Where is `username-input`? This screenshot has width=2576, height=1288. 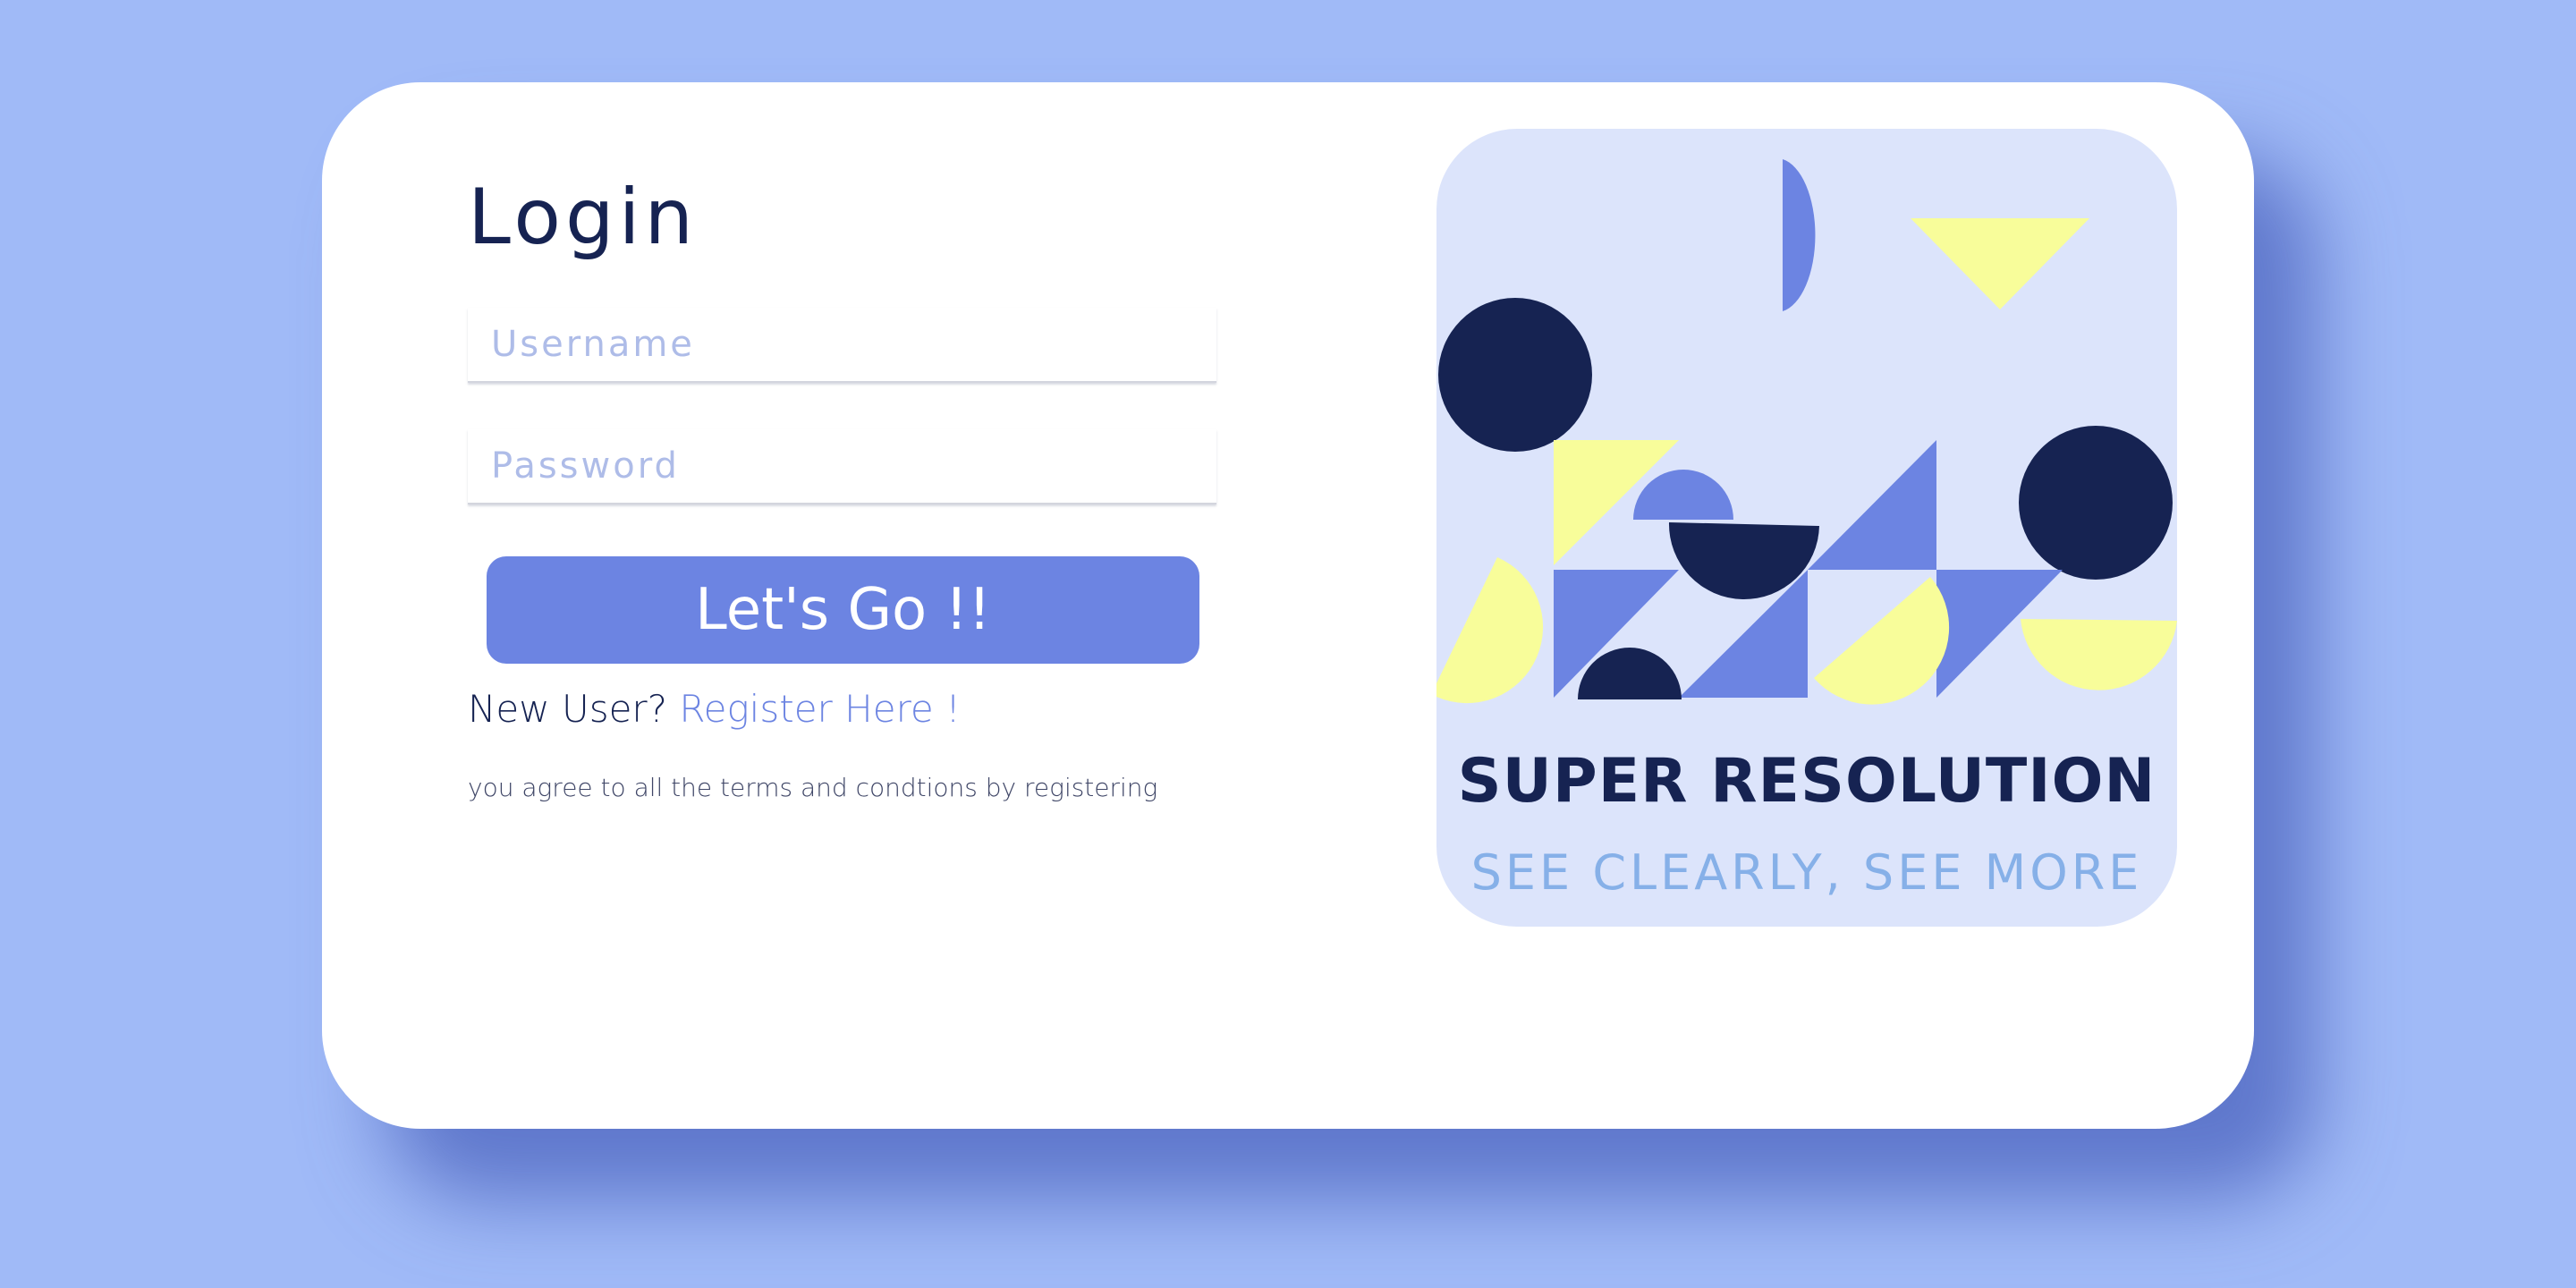
username-input is located at coordinates (842, 345).